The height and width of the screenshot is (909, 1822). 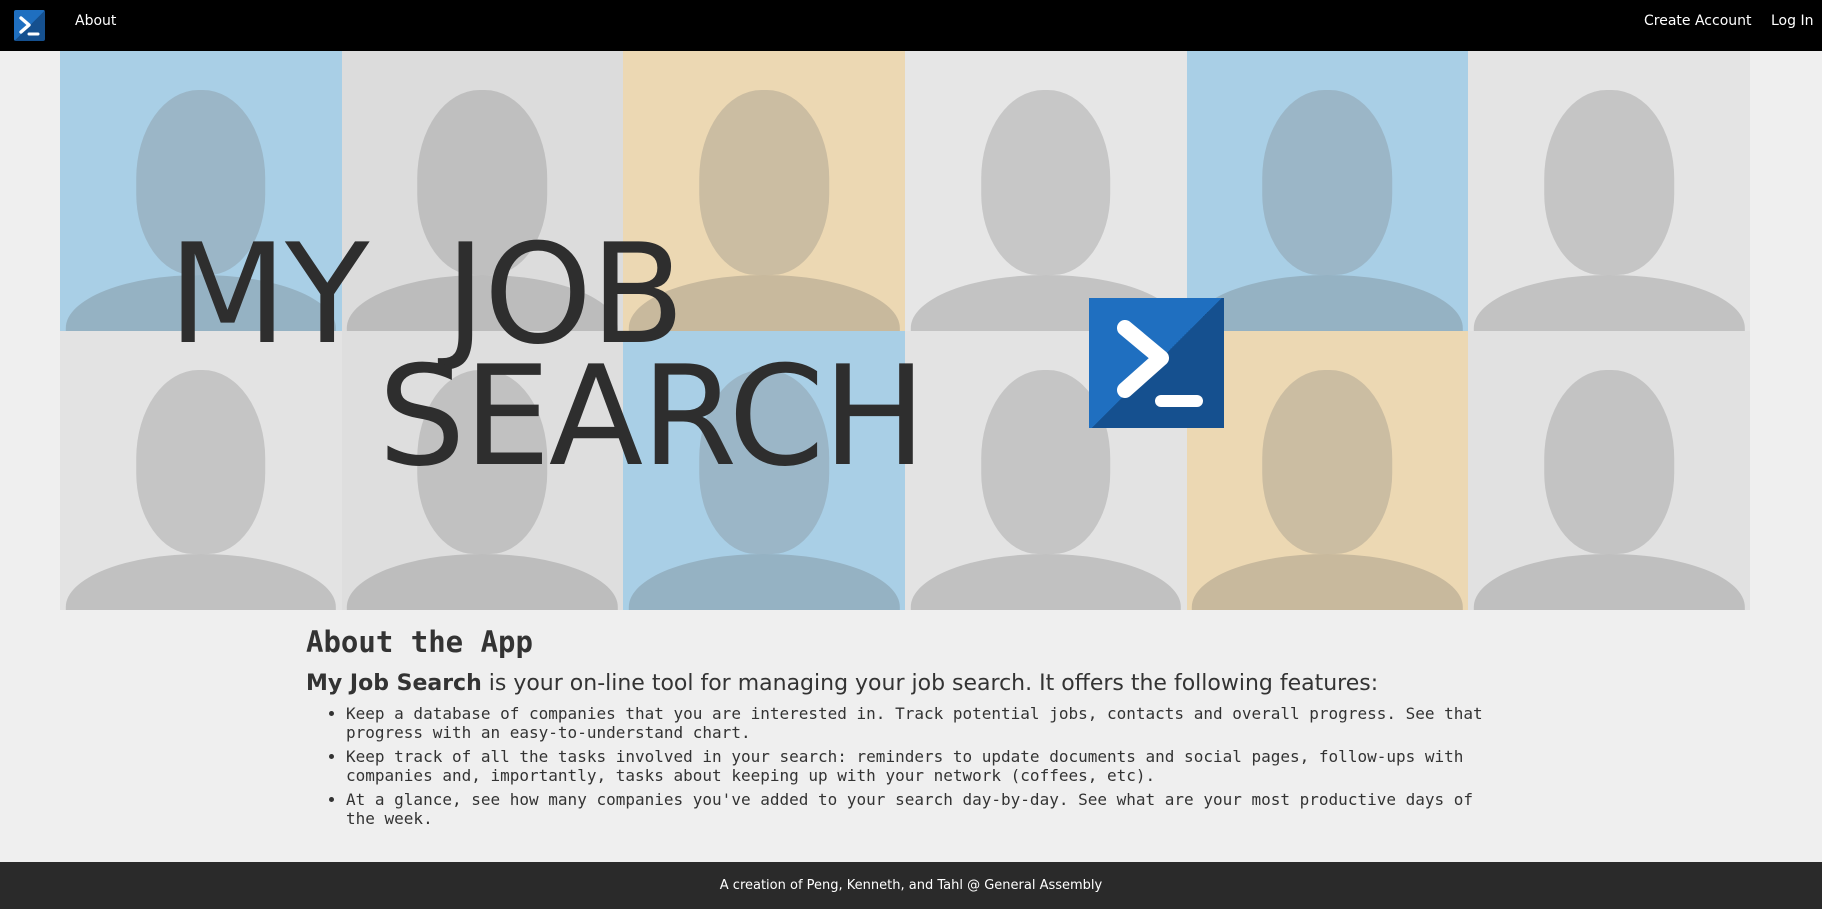 I want to click on nav-login-link: Log In, so click(x=1792, y=21).